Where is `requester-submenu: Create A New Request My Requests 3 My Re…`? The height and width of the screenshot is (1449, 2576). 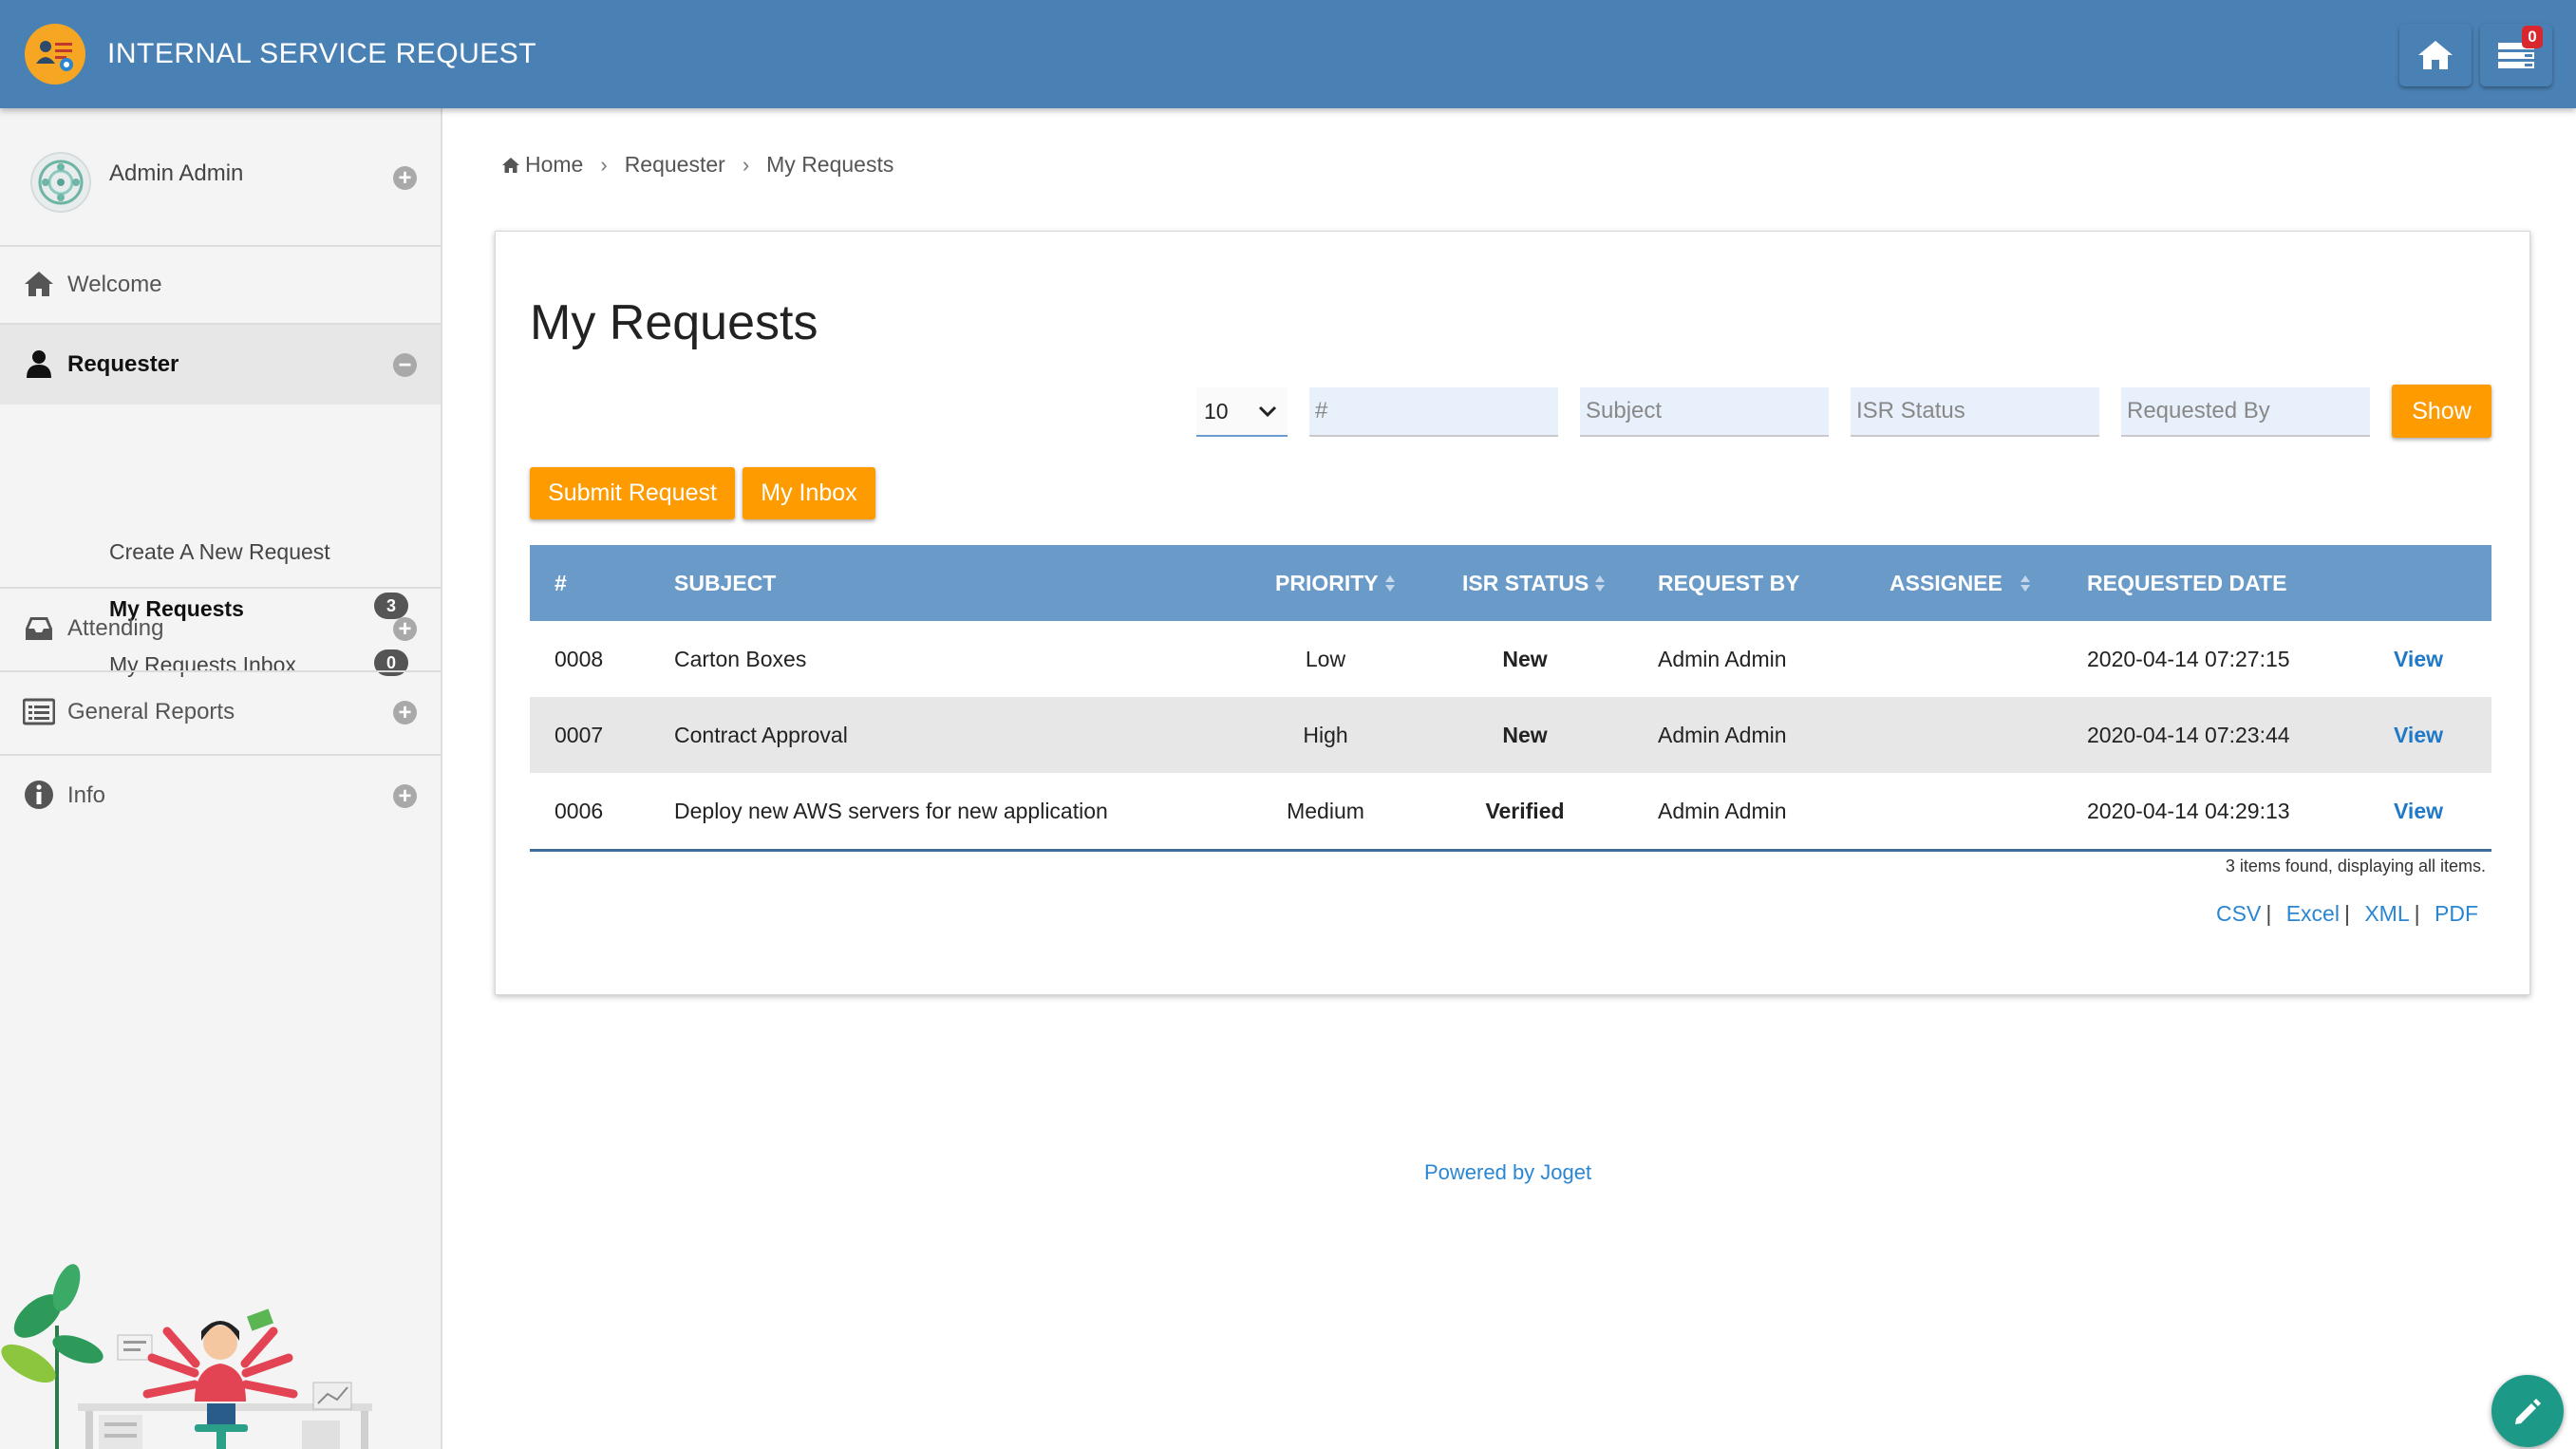 requester-submenu: Create A New Request My Requests 3 My Re… is located at coordinates (220, 541).